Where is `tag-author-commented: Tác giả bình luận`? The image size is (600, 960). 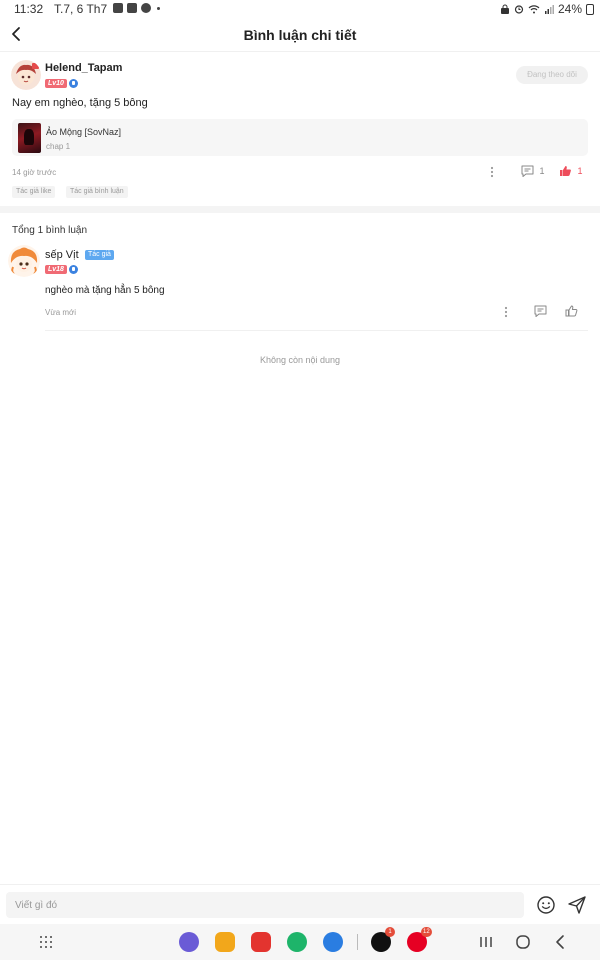 tag-author-commented: Tác giả bình luận is located at coordinates (97, 192).